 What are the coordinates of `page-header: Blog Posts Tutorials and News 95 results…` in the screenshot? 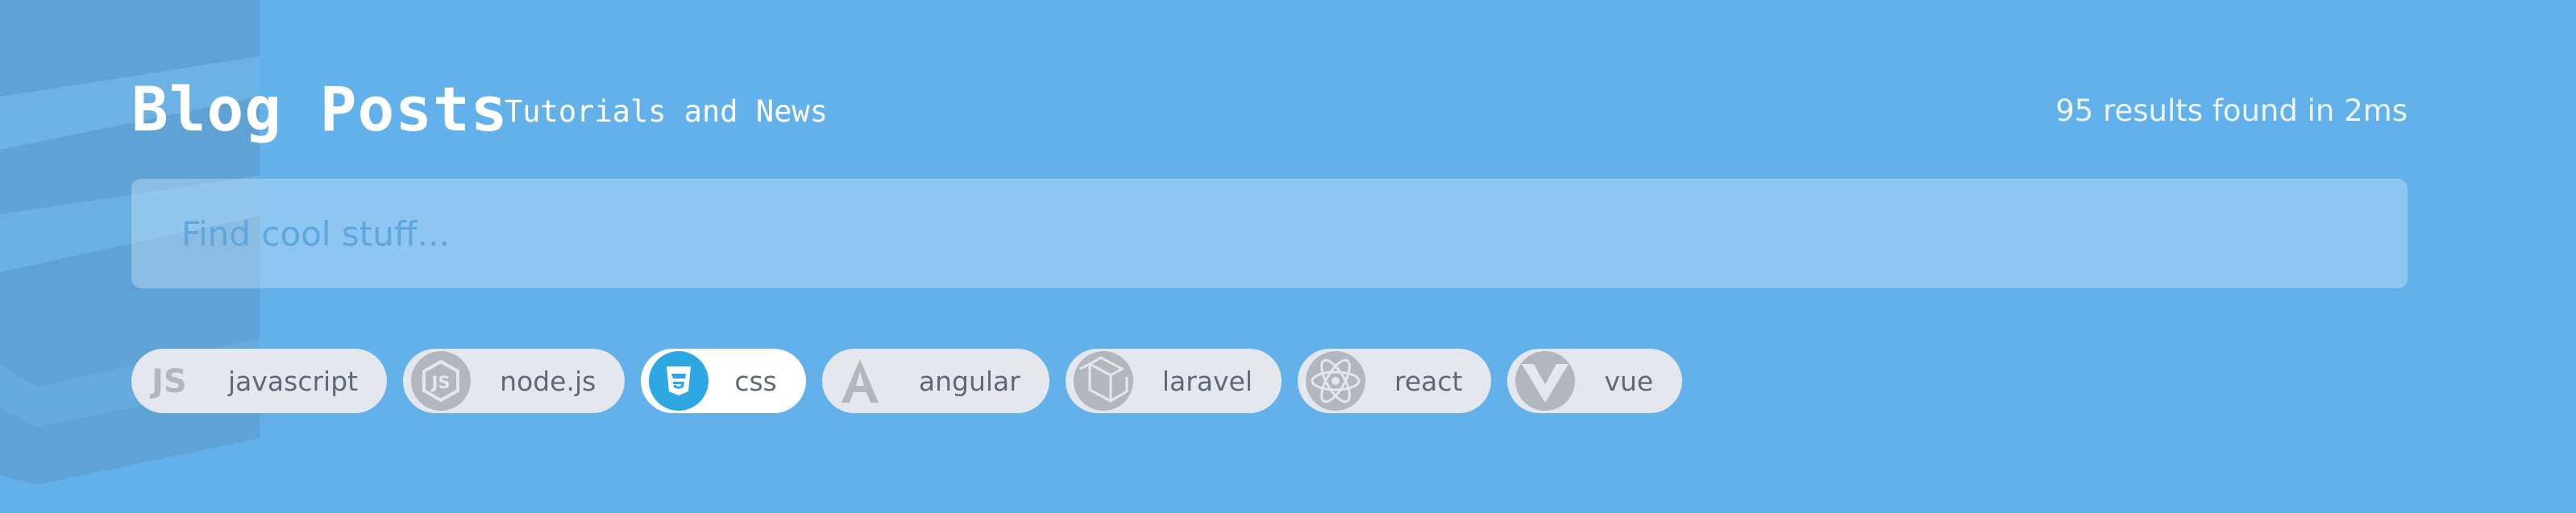 It's located at (1269, 109).